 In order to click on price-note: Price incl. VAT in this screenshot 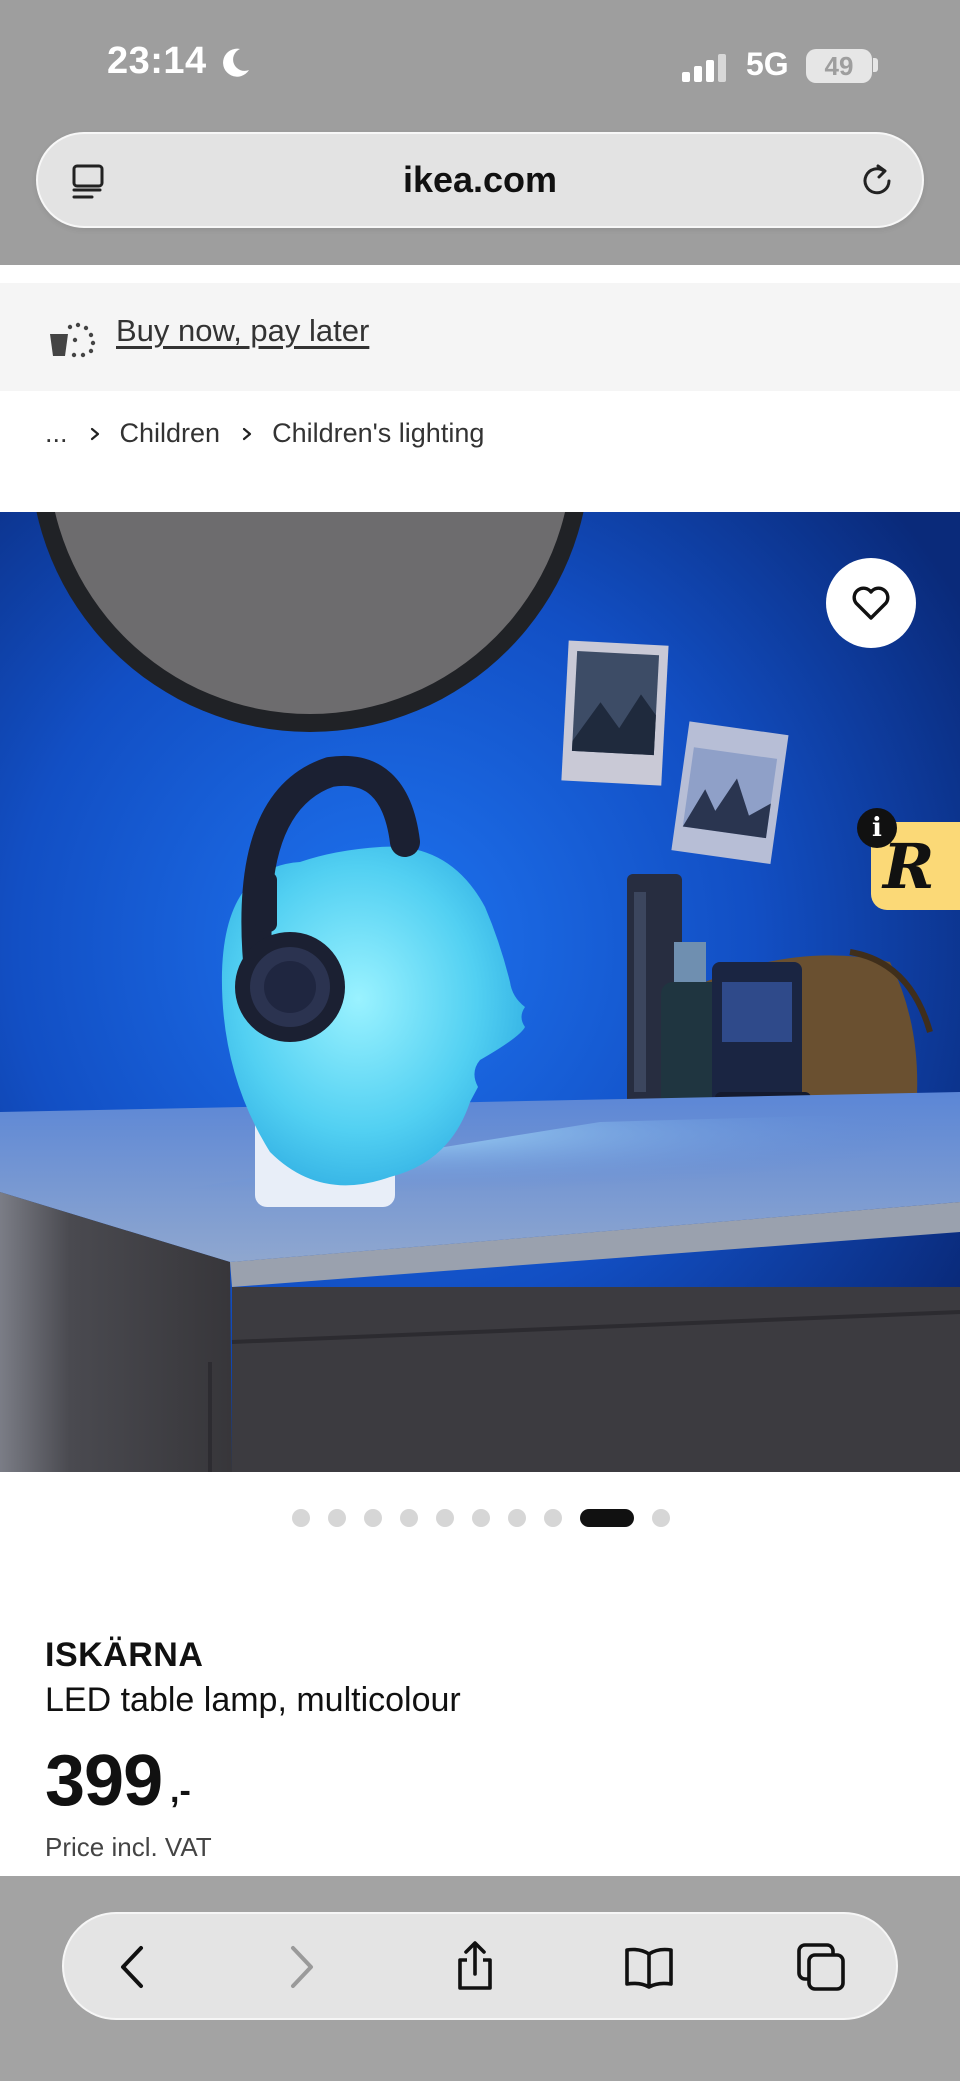, I will do `click(128, 1847)`.